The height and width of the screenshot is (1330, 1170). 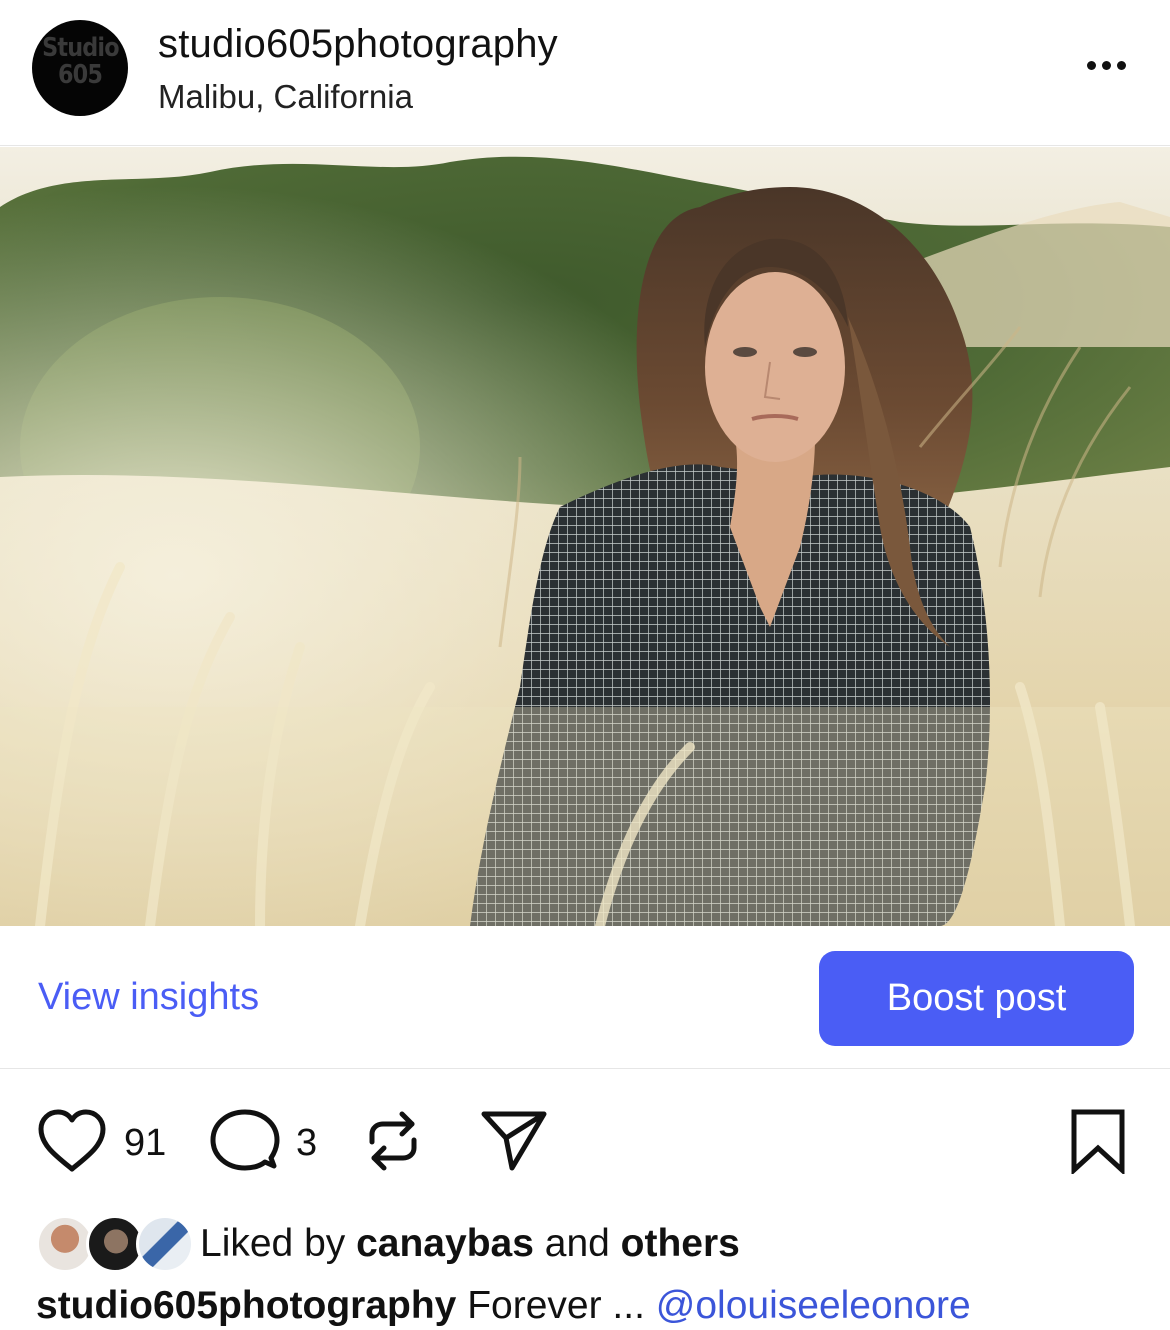 I want to click on liked-by-prefix: Liked by, so click(x=273, y=1243).